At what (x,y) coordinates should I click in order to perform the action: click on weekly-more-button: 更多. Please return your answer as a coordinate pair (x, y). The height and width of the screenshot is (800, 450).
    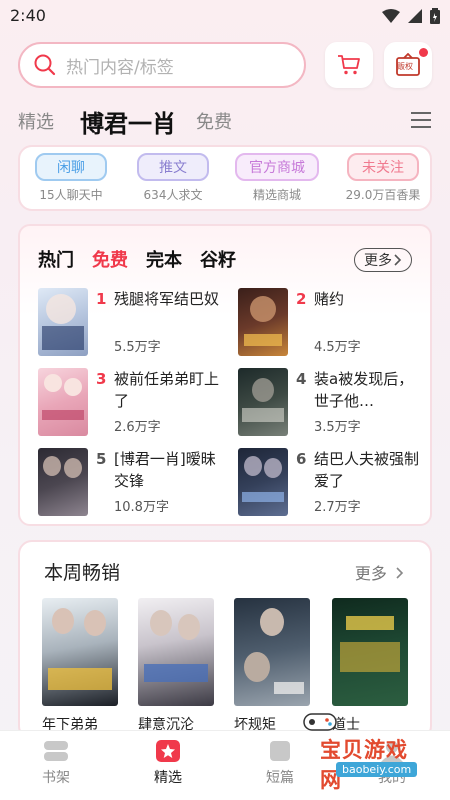
    Looking at the image, I should click on (379, 572).